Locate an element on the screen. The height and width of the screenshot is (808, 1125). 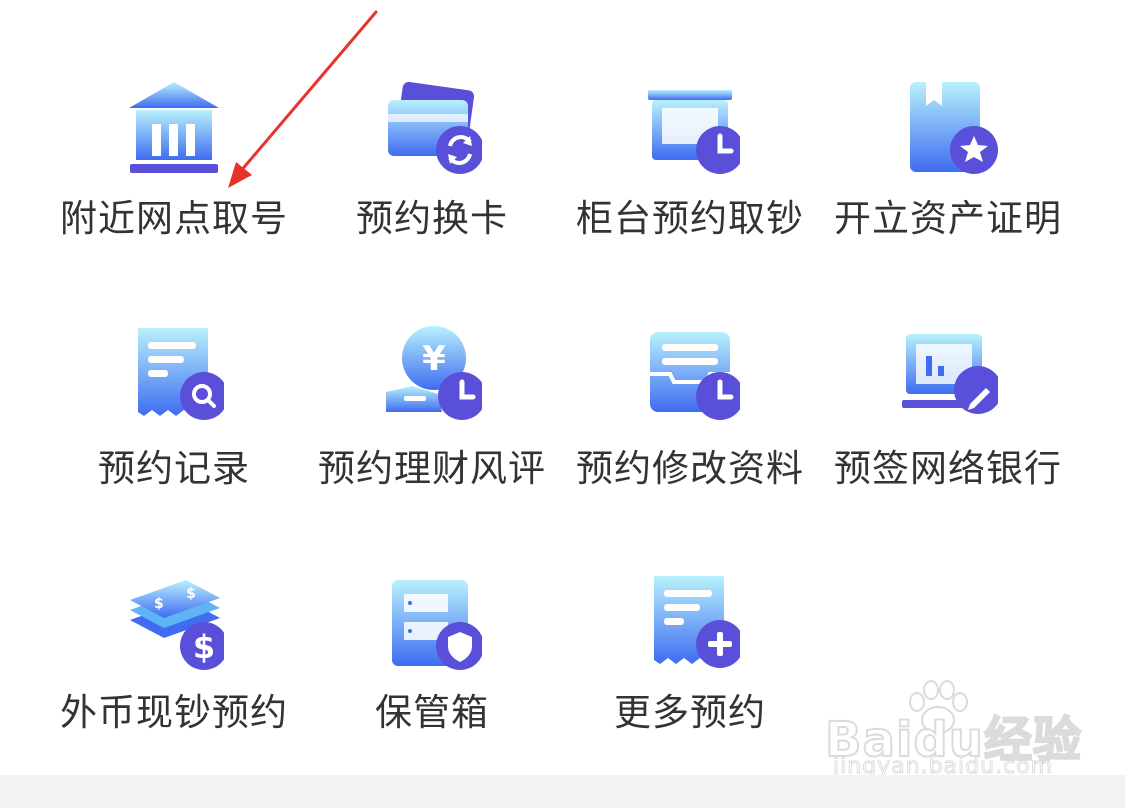
service-label: 预约记录 is located at coordinates (174, 468).